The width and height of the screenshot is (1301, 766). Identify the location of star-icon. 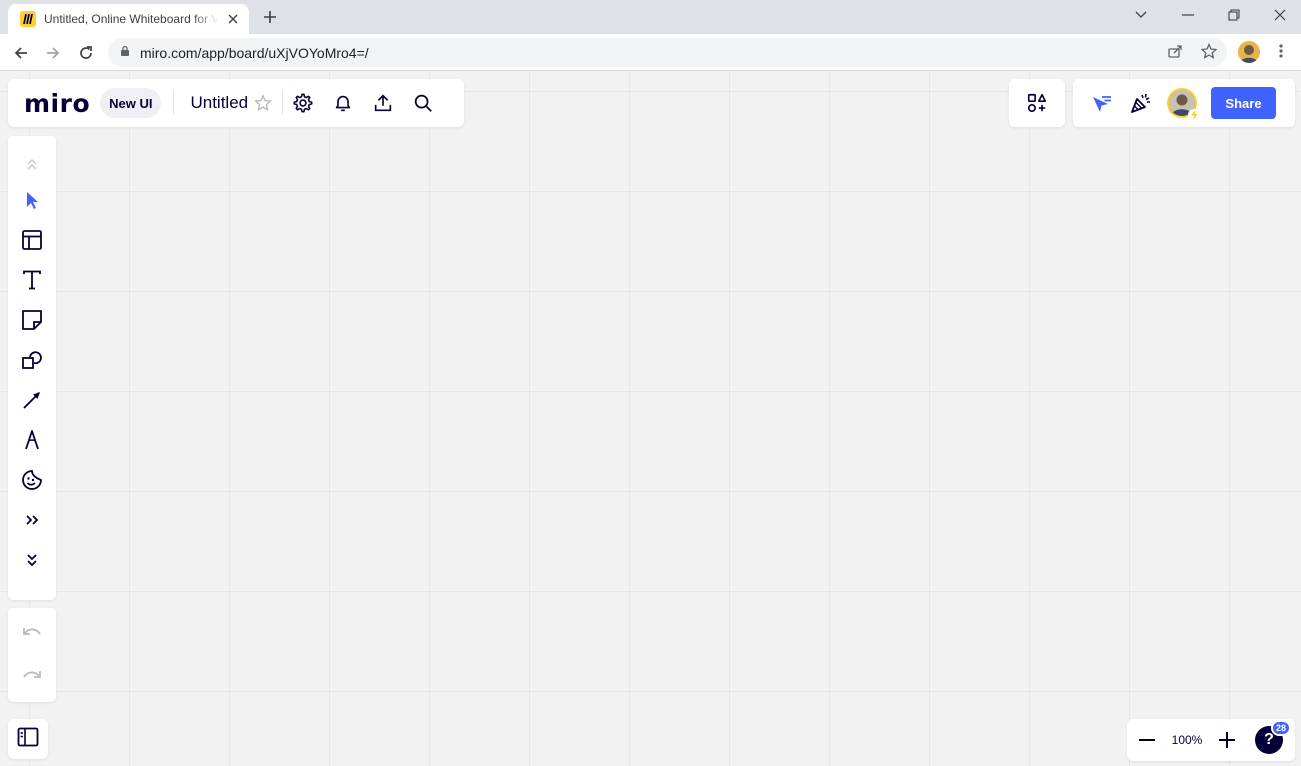
(263, 103).